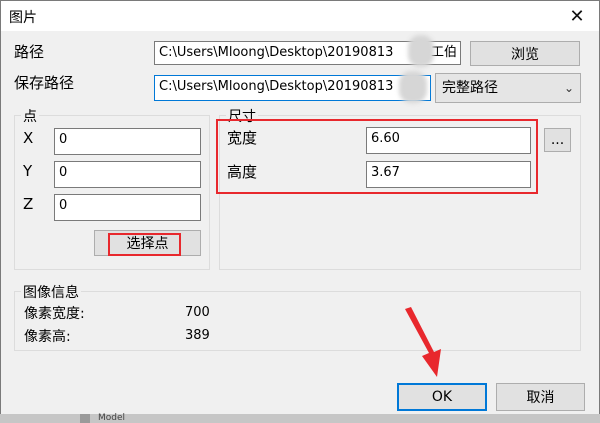 The width and height of the screenshot is (600, 423). I want to click on path-label: 路径, so click(29, 52).